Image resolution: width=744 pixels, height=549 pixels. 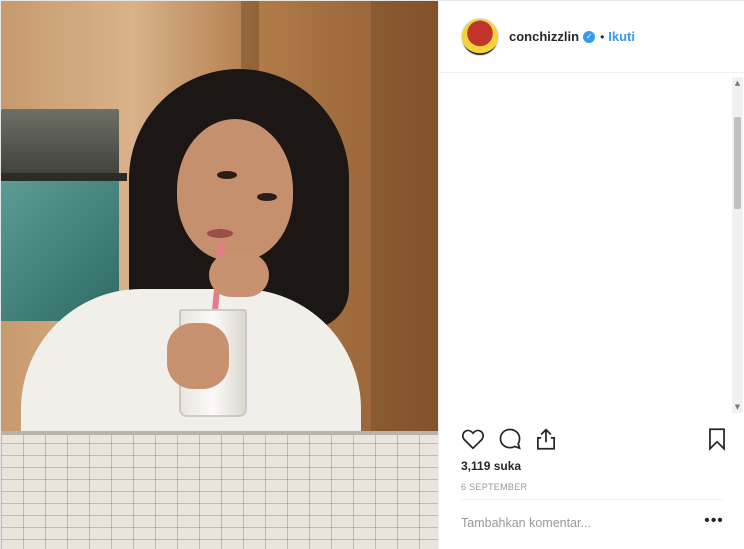 I want to click on post-header: conchizzlin ✓ • Ikuti, so click(x=591, y=37).